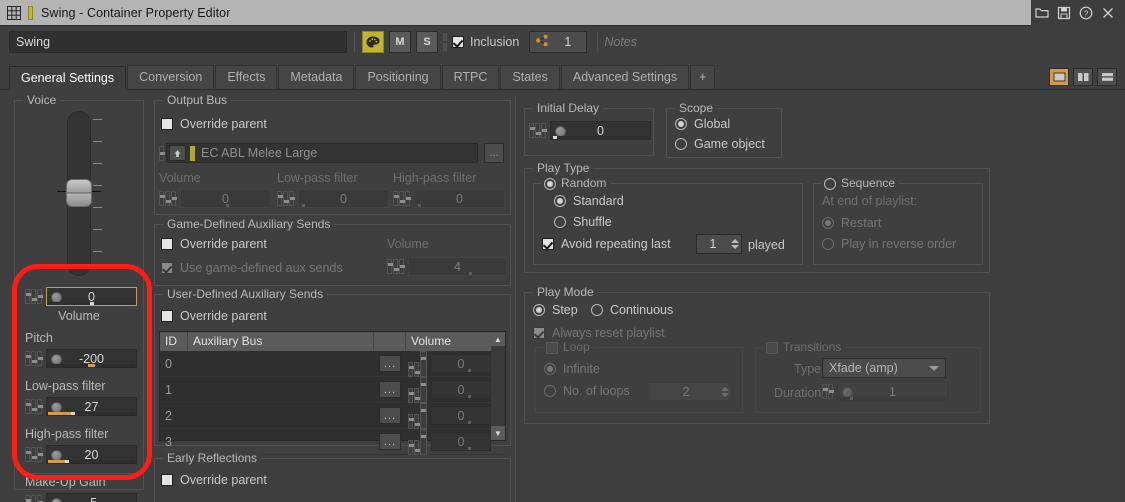 This screenshot has height=502, width=1125. What do you see at coordinates (343, 205) in the screenshot?
I see `output-bus-lowpass-track` at bounding box center [343, 205].